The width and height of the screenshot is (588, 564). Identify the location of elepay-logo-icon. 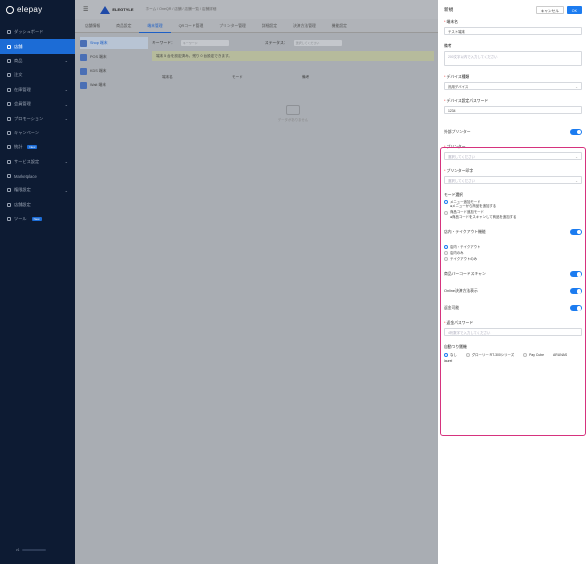
(10, 9).